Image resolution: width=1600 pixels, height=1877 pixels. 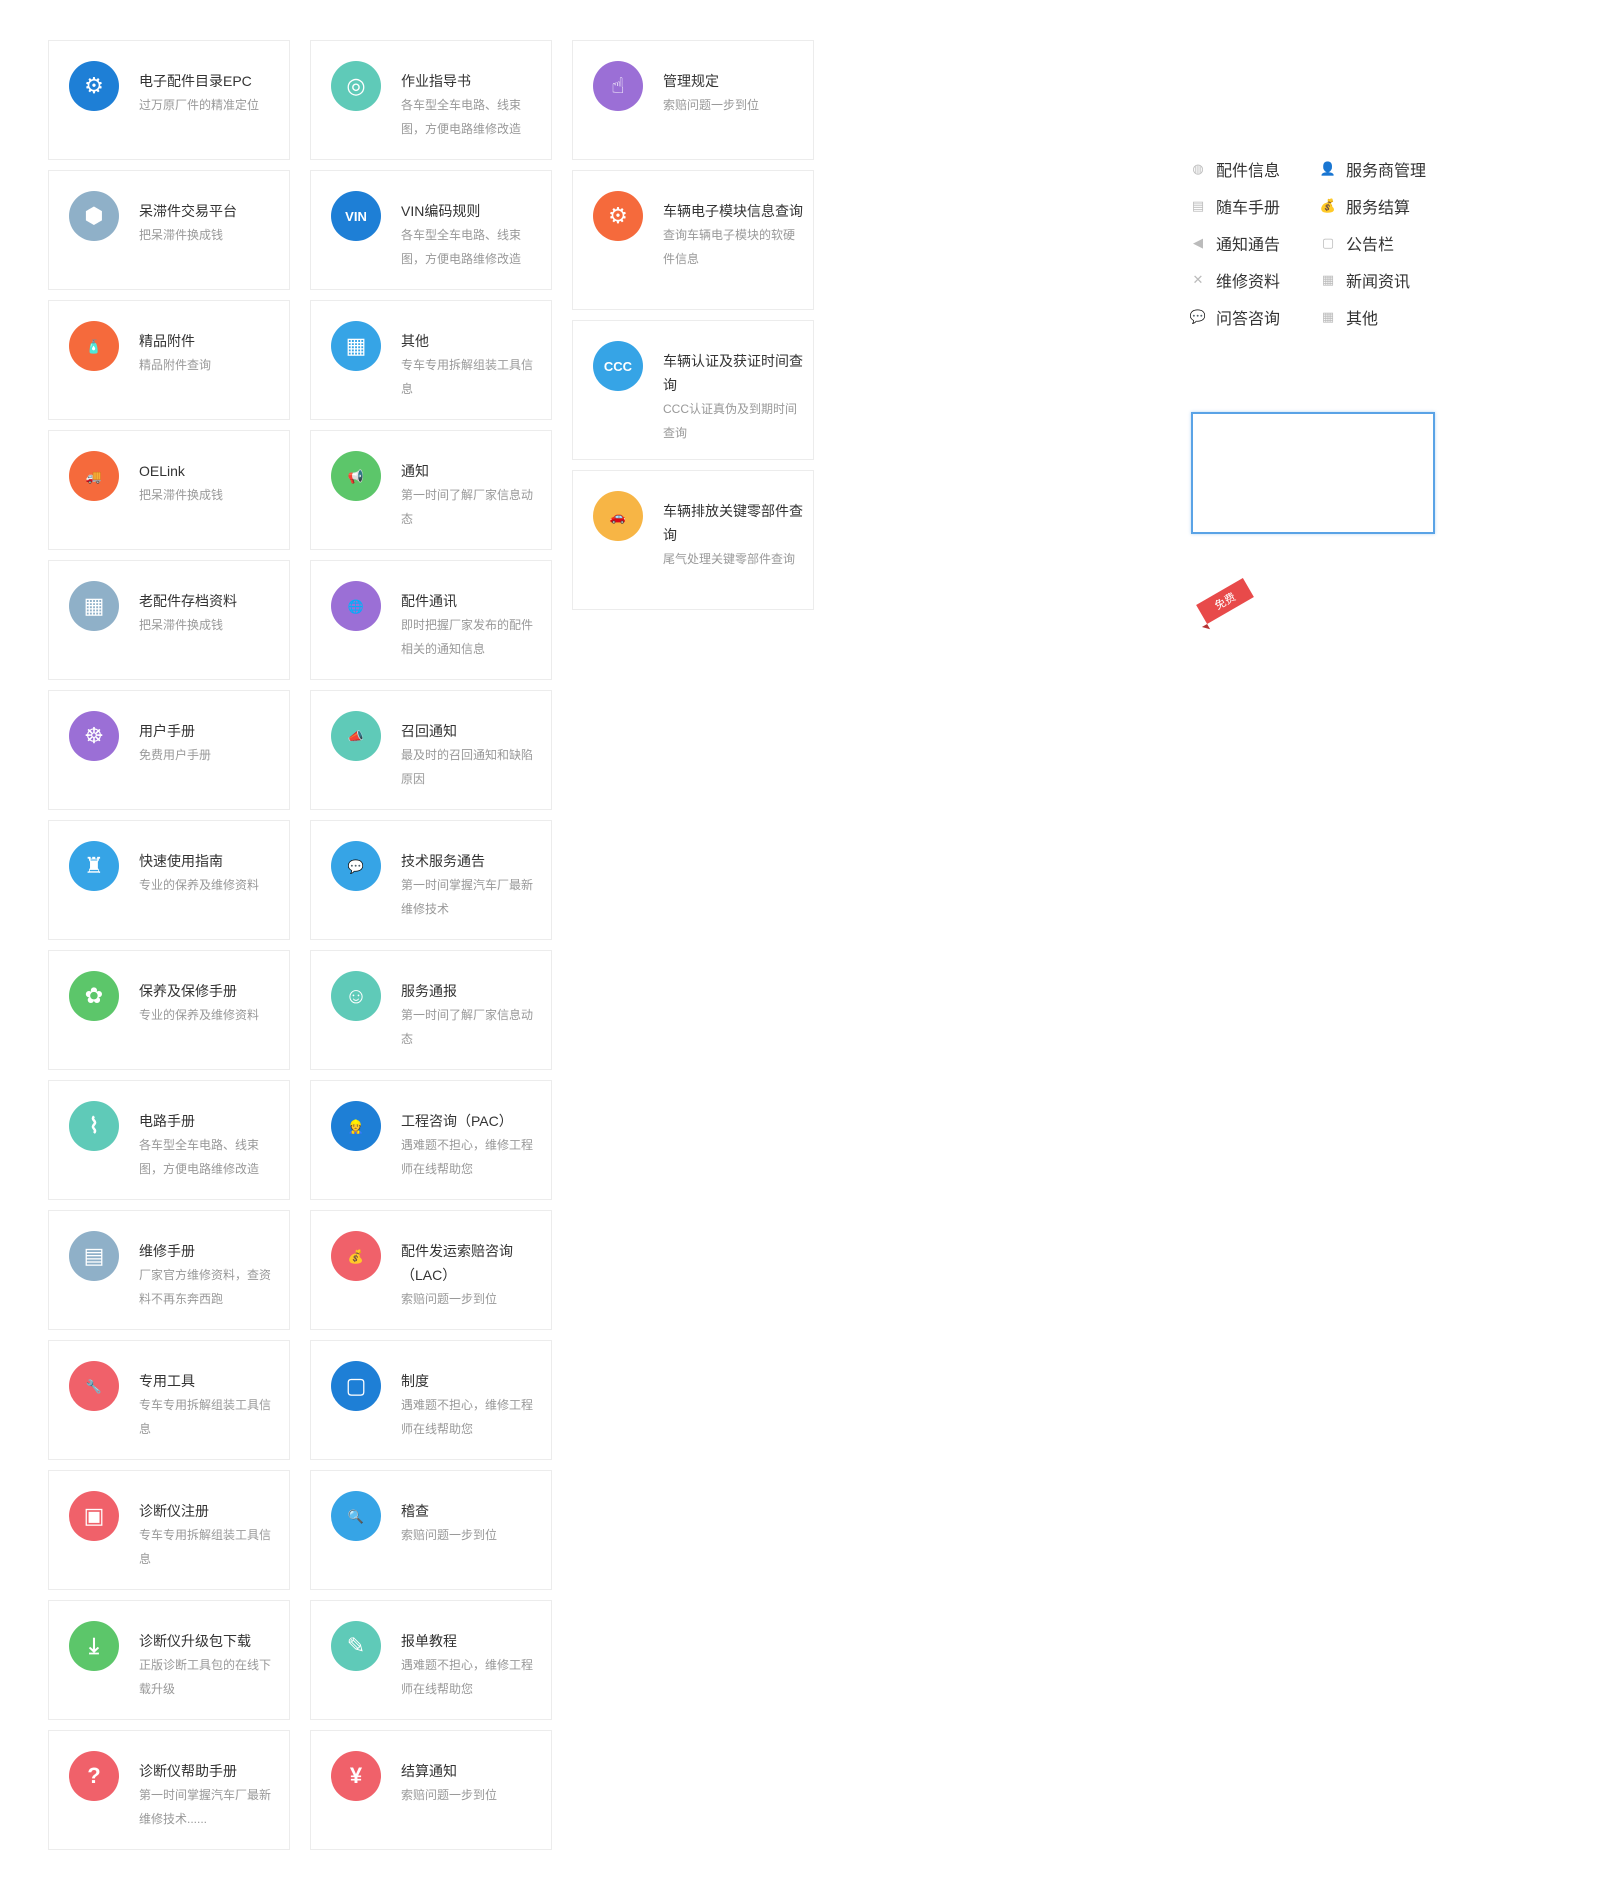 I want to click on sidebar-item: ▤ 随车手册, so click(x=1255, y=205).